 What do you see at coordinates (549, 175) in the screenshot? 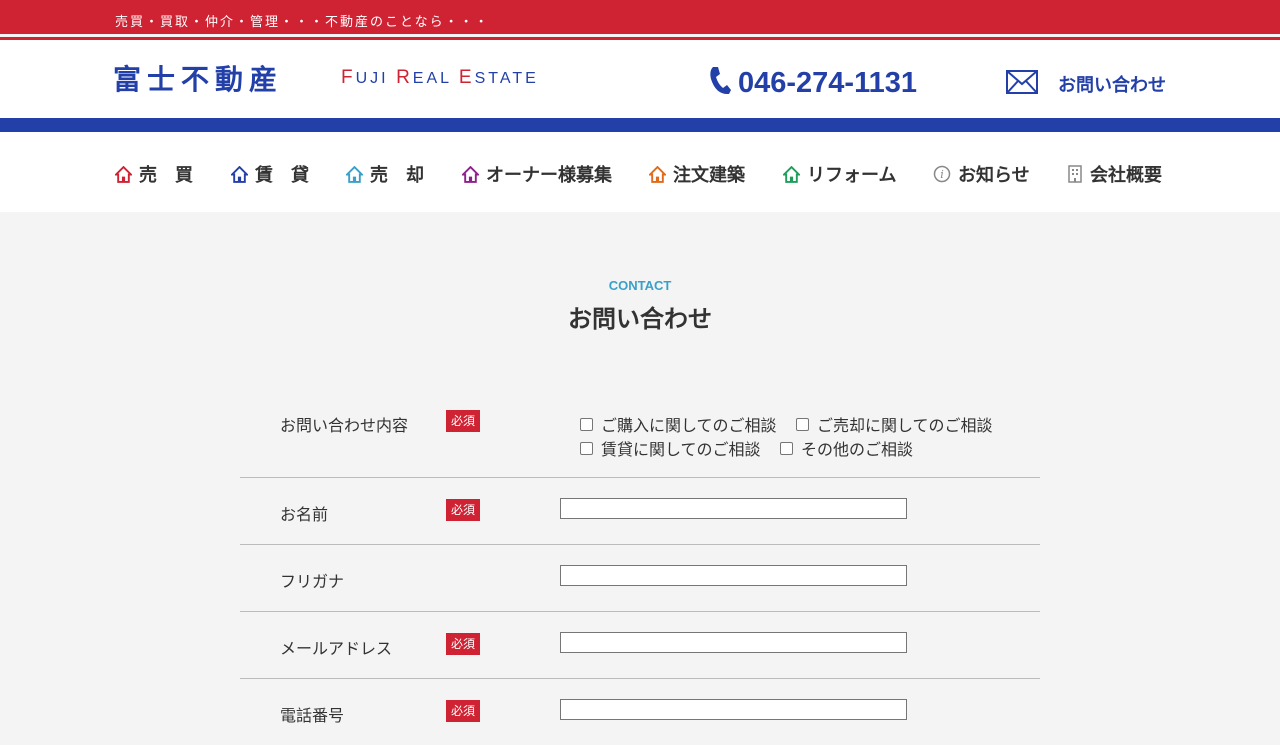
I see `nav-label: オーナー様募集` at bounding box center [549, 175].